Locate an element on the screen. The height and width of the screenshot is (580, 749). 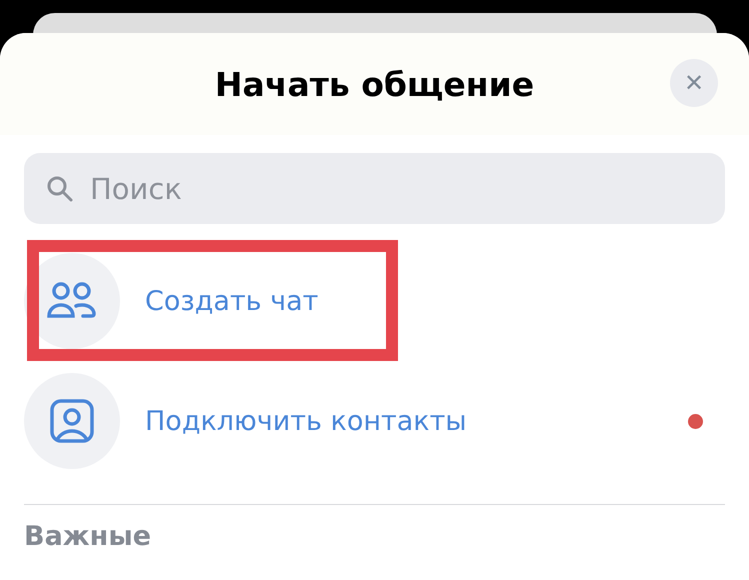
search-bar: Поиск is located at coordinates (374, 188).